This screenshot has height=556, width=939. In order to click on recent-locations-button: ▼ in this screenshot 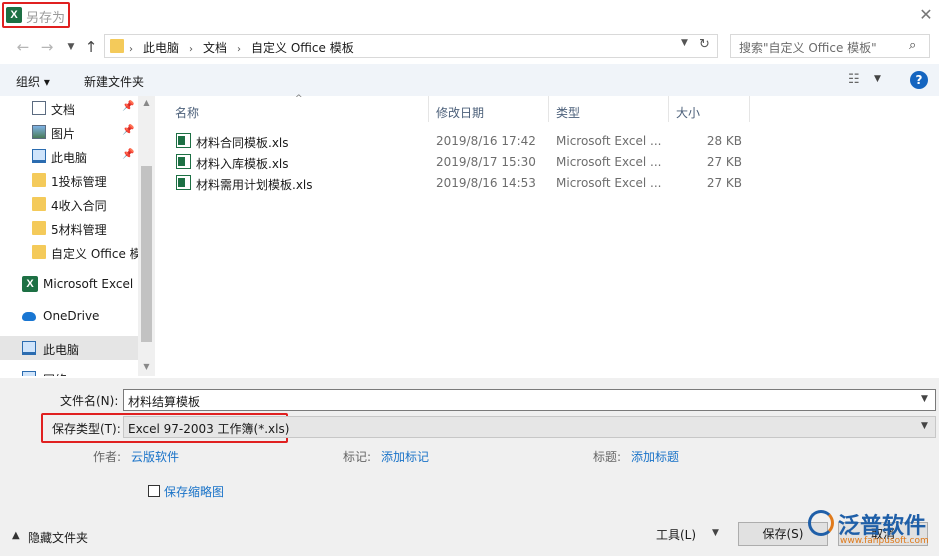, I will do `click(71, 47)`.